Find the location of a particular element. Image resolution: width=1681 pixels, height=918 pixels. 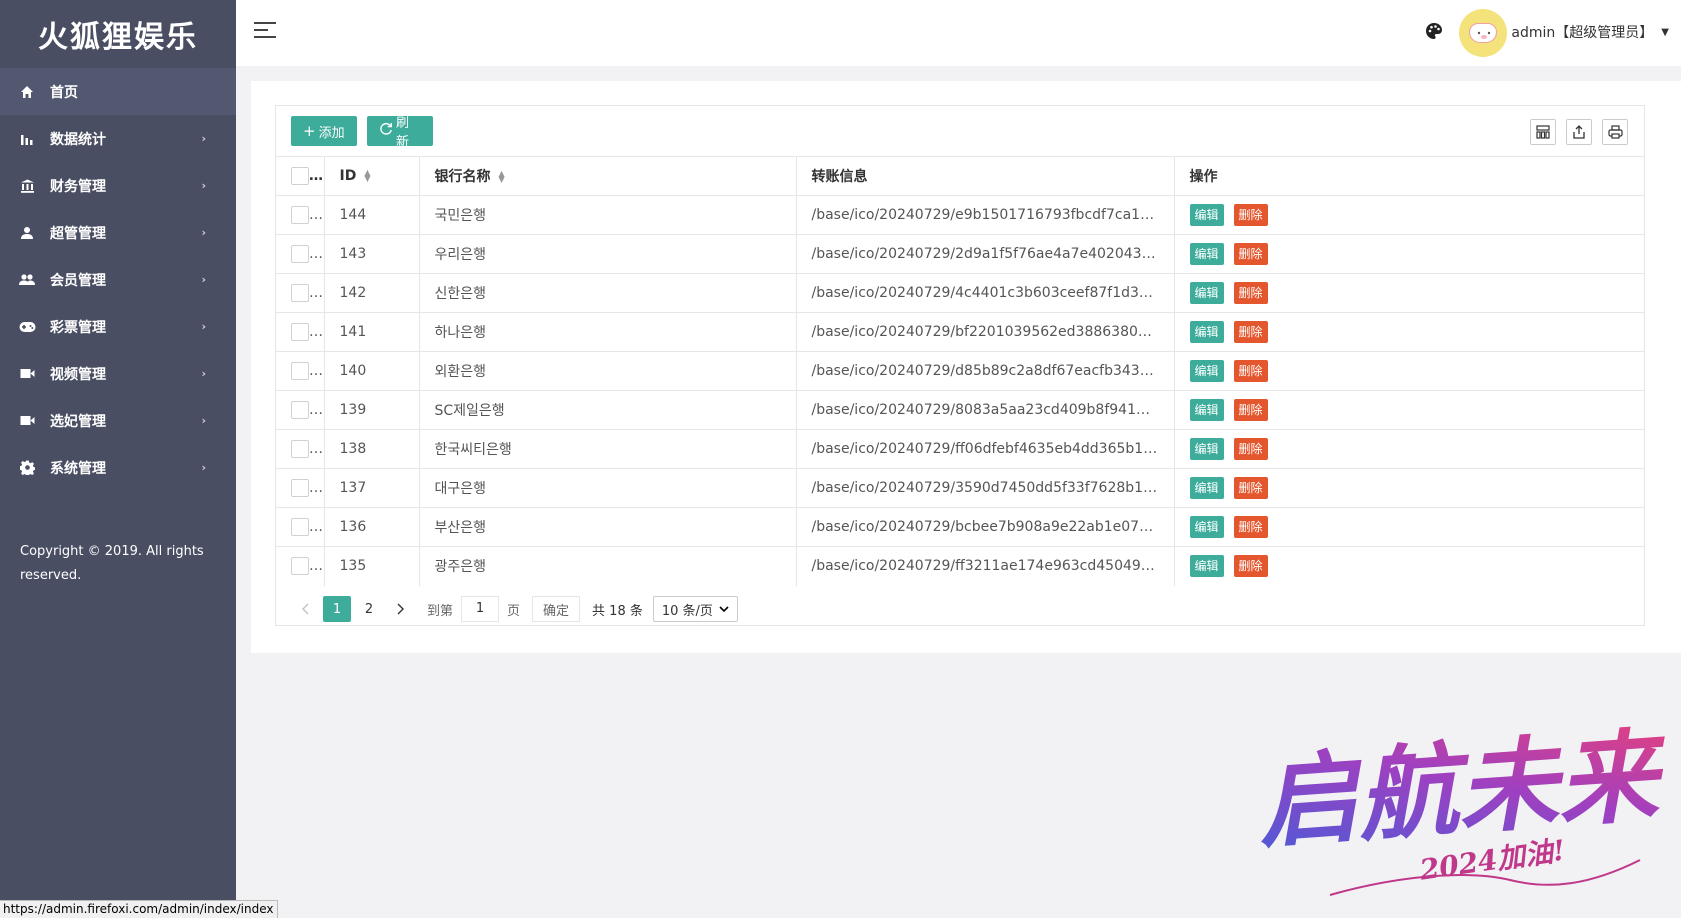

id-cell: 140 is located at coordinates (372, 371).